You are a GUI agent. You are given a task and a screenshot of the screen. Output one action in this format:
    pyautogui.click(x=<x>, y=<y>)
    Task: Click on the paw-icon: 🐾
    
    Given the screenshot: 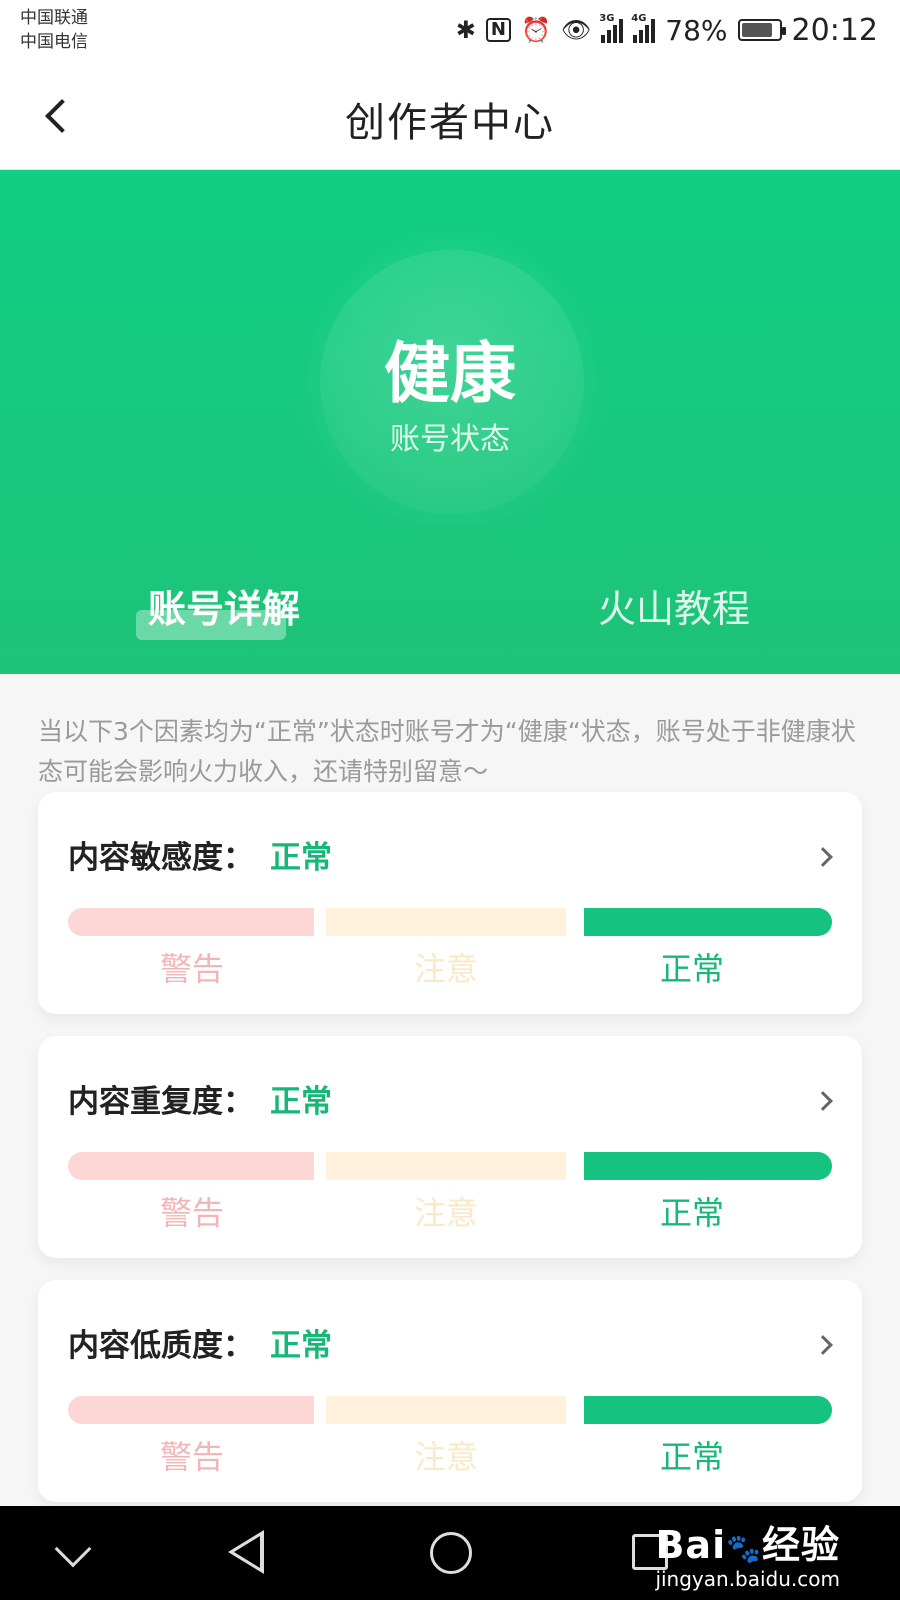 What is the action you would take?
    pyautogui.click(x=744, y=1548)
    